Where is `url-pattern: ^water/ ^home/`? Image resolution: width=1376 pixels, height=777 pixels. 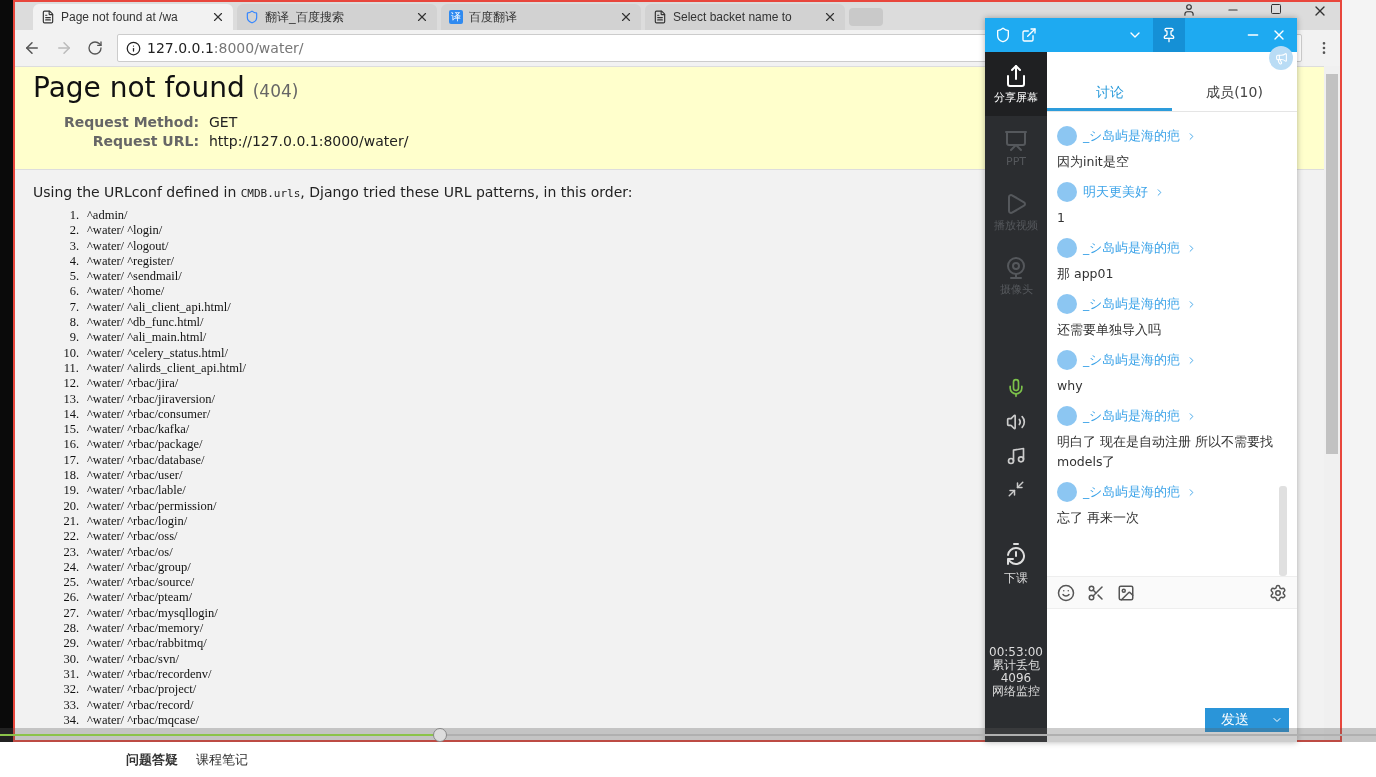
url-pattern: ^water/ ^home/ is located at coordinates (126, 292).